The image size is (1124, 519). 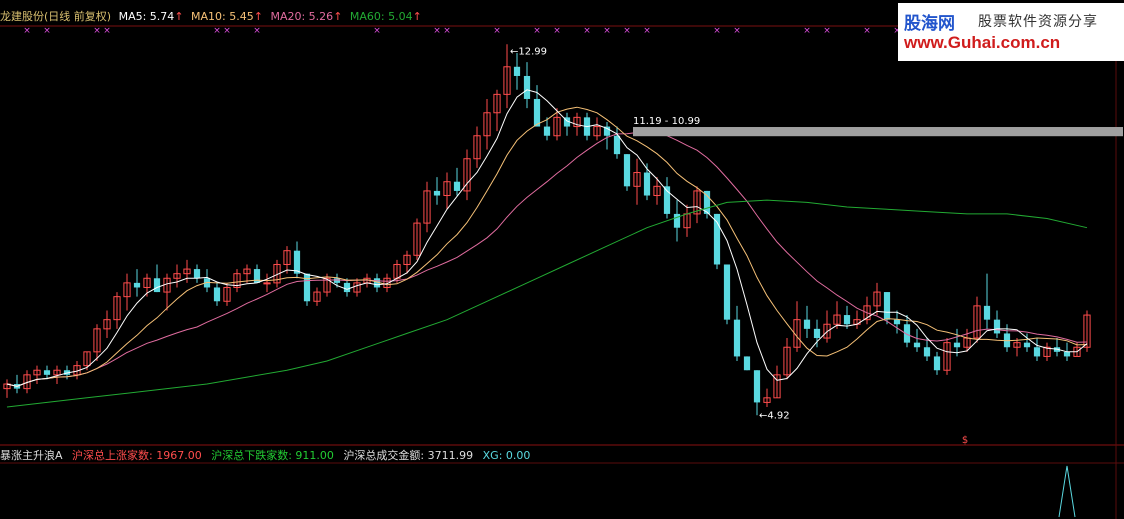 What do you see at coordinates (338, 16) in the screenshot?
I see `ma20-up-arrow-icon: ↑` at bounding box center [338, 16].